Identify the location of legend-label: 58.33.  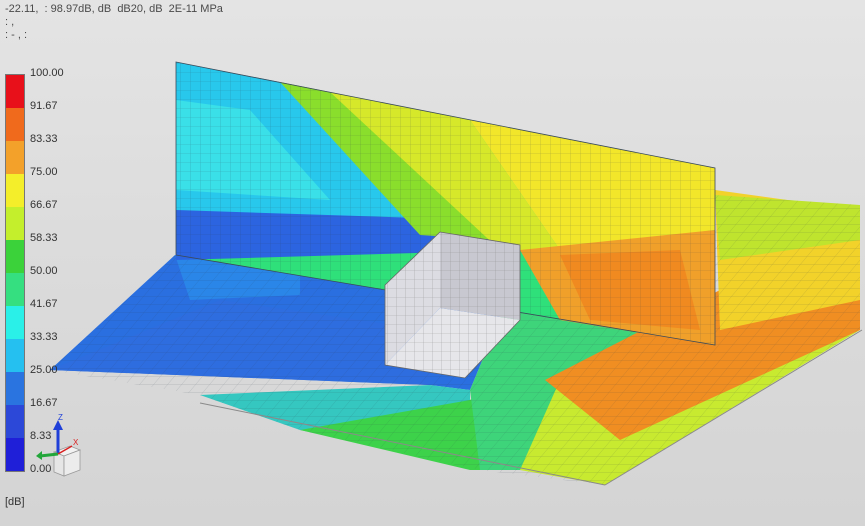
(44, 238).